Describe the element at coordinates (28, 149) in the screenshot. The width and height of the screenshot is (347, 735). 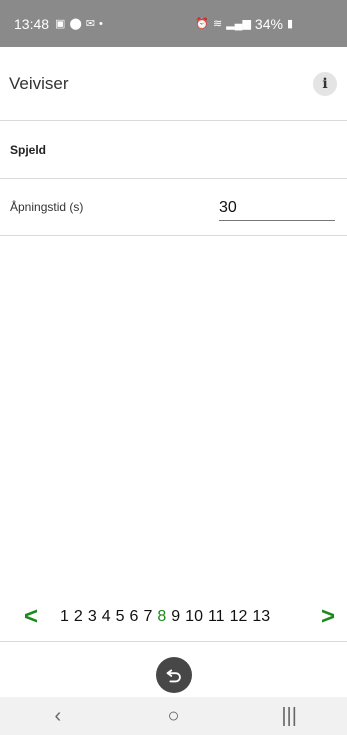
I see `section-title: Spjeld` at that location.